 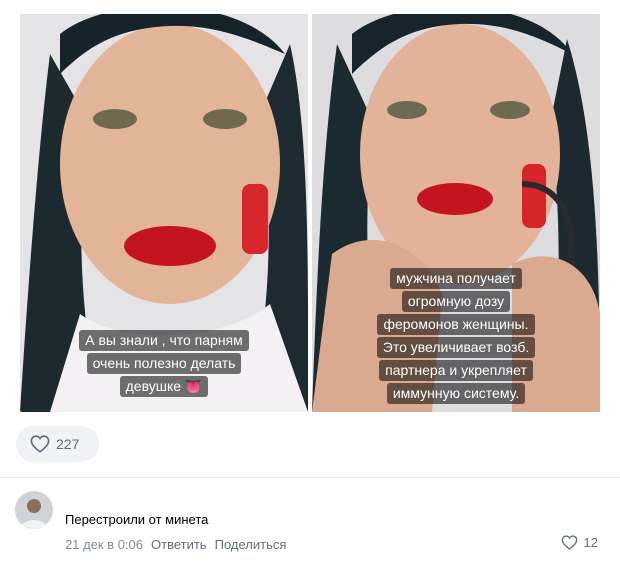 What do you see at coordinates (104, 544) in the screenshot?
I see `comment-date: 21 дек в 0:06` at bounding box center [104, 544].